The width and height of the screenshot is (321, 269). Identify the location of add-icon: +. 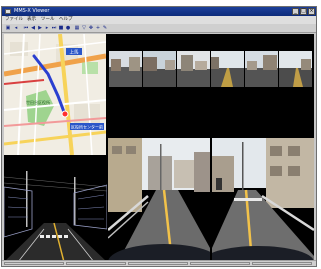
(98, 28).